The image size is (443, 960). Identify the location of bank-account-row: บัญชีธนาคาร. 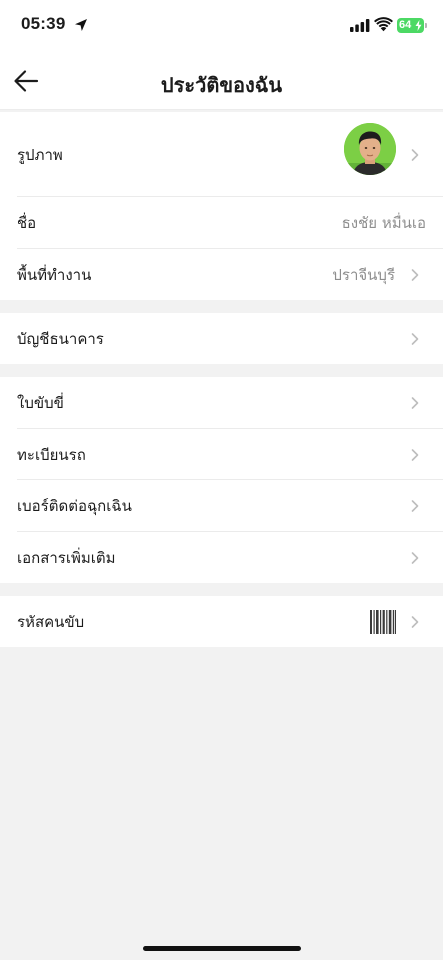
(221, 338).